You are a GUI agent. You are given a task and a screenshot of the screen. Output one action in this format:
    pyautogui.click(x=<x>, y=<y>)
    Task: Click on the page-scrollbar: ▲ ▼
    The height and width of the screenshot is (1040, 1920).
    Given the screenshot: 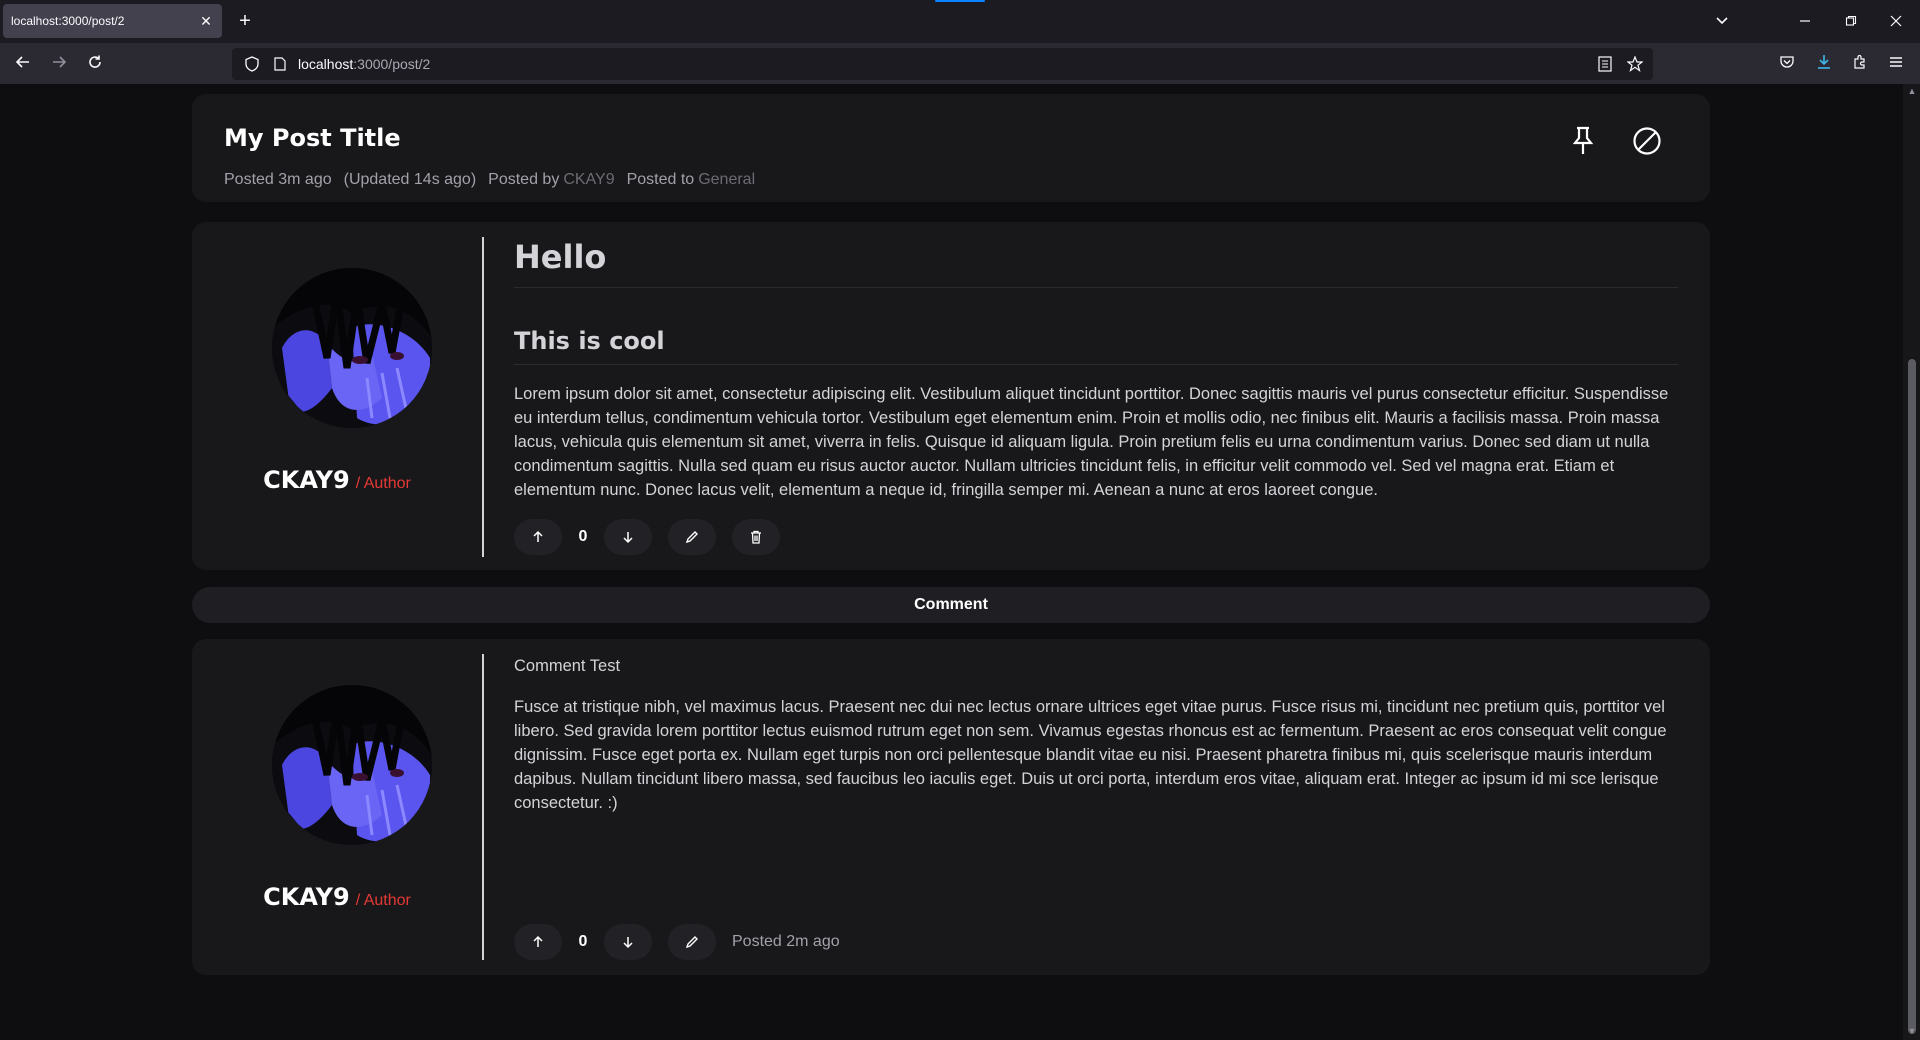 What is the action you would take?
    pyautogui.click(x=1911, y=562)
    